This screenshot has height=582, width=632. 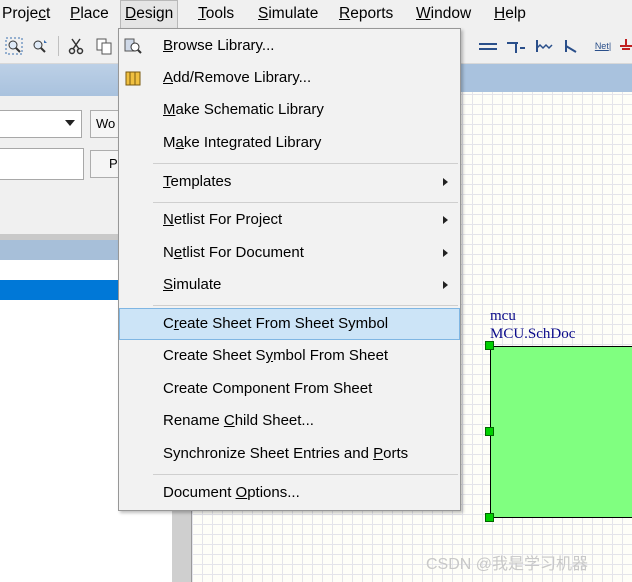 I want to click on port-icon, so click(x=516, y=46).